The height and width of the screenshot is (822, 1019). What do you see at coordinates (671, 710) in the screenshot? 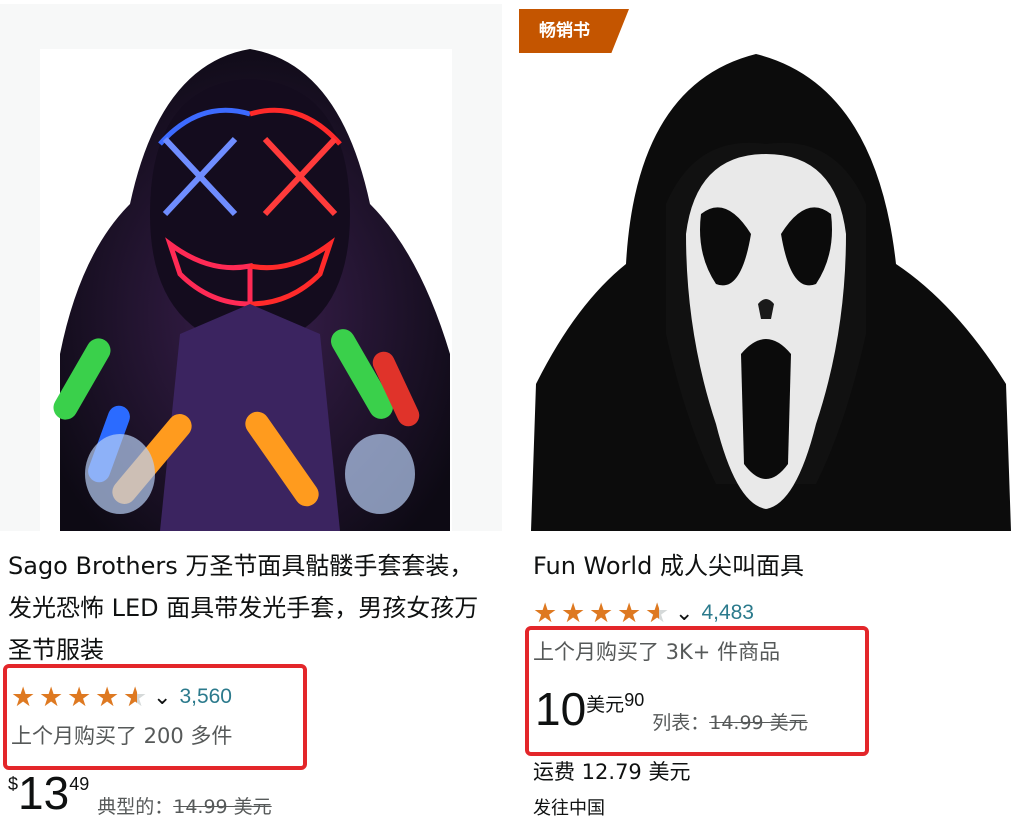
I see `price: 10 美元 90 列表： 14.99 美元` at bounding box center [671, 710].